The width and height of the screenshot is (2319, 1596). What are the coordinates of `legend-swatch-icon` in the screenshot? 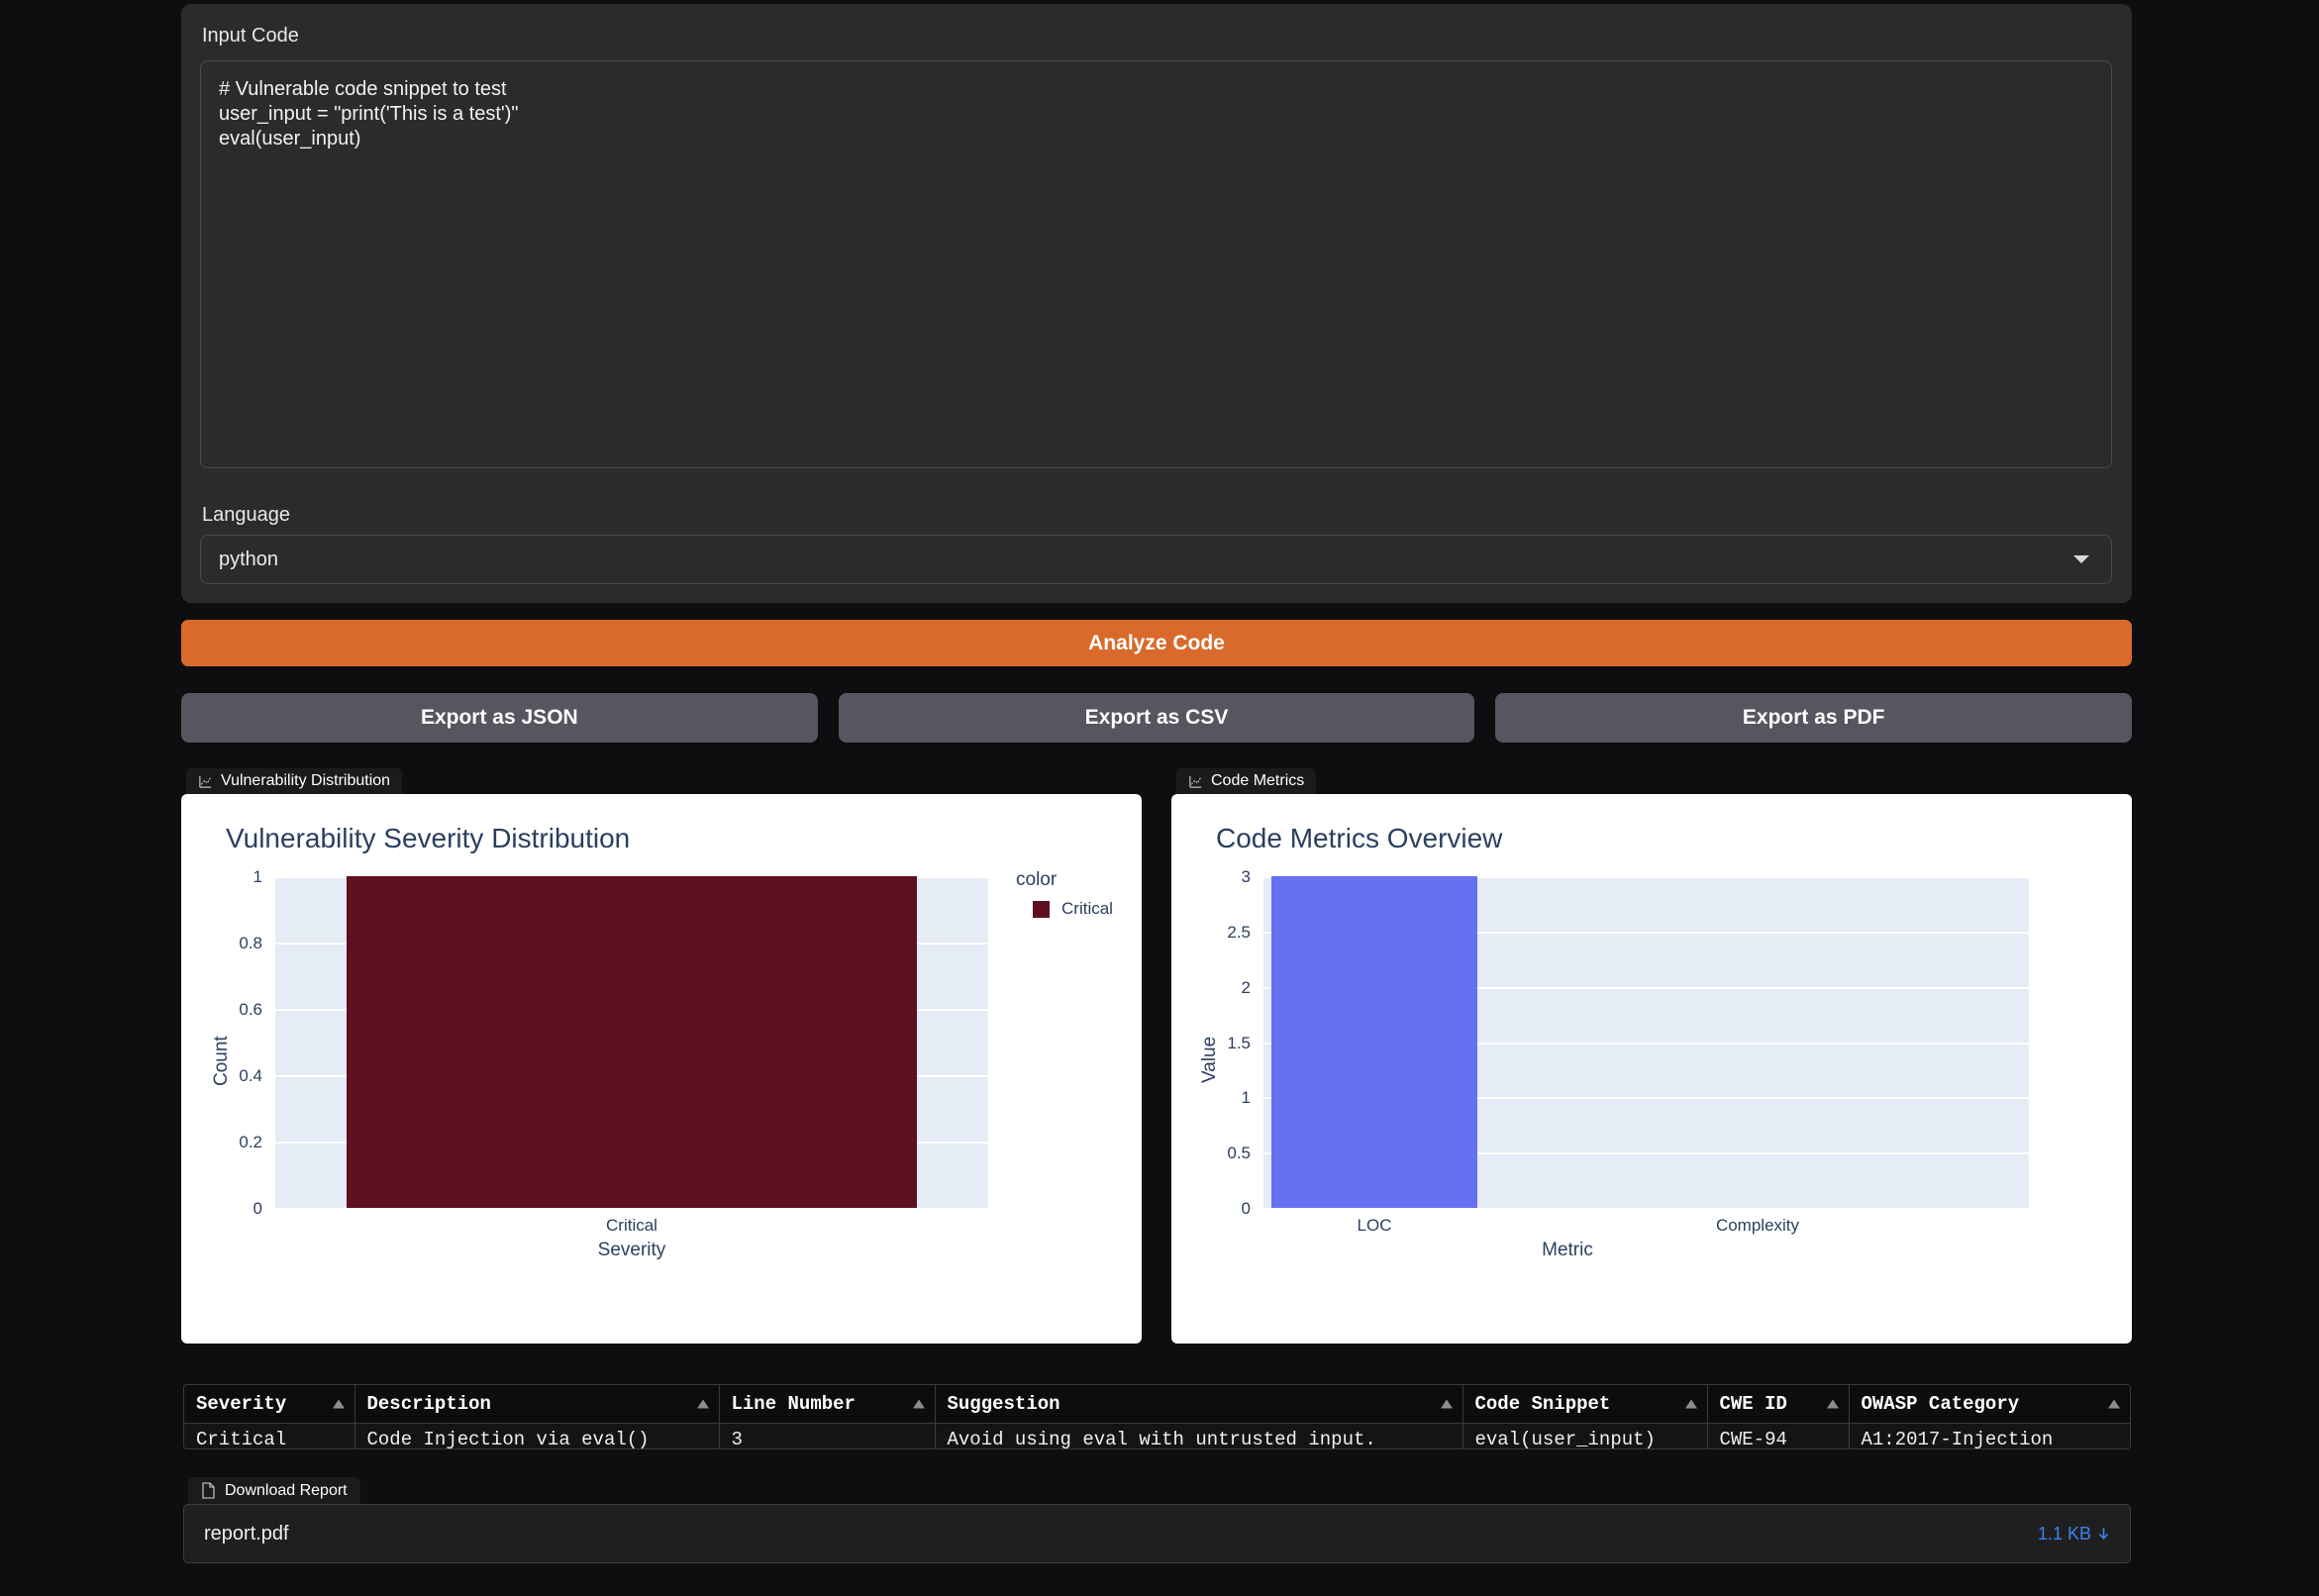 It's located at (1041, 909).